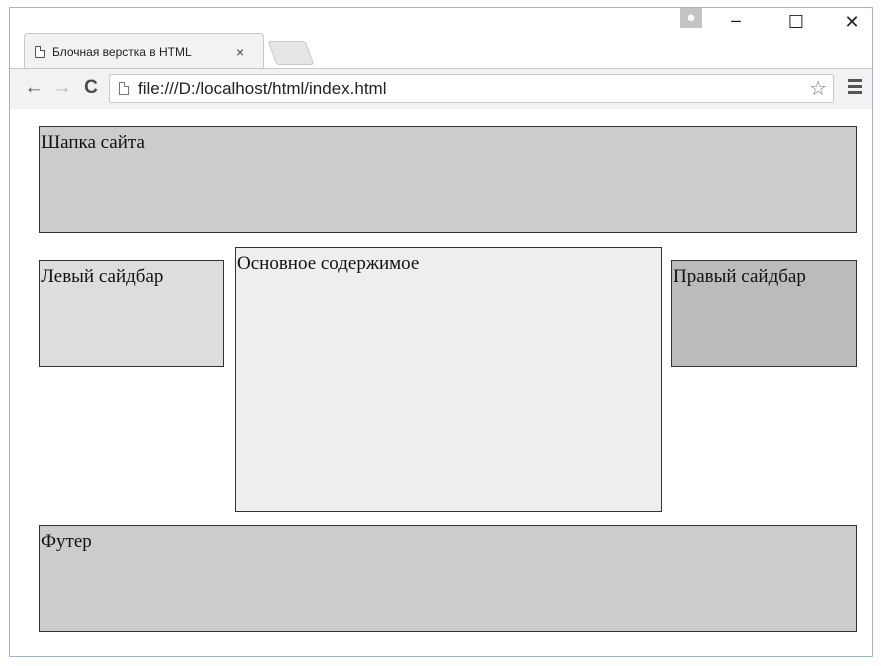 This screenshot has width=881, height=666. Describe the element at coordinates (122, 51) in the screenshot. I see `tab-title: Блочная верстка в HTML` at that location.